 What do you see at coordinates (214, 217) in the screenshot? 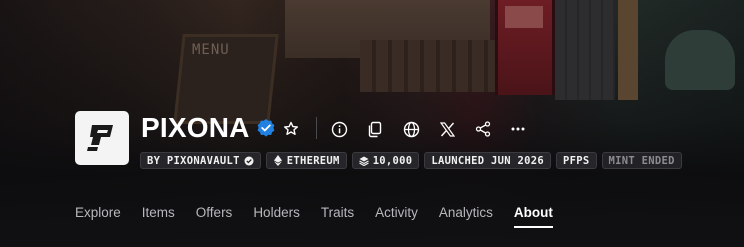
I see `tab-offers: Offers` at bounding box center [214, 217].